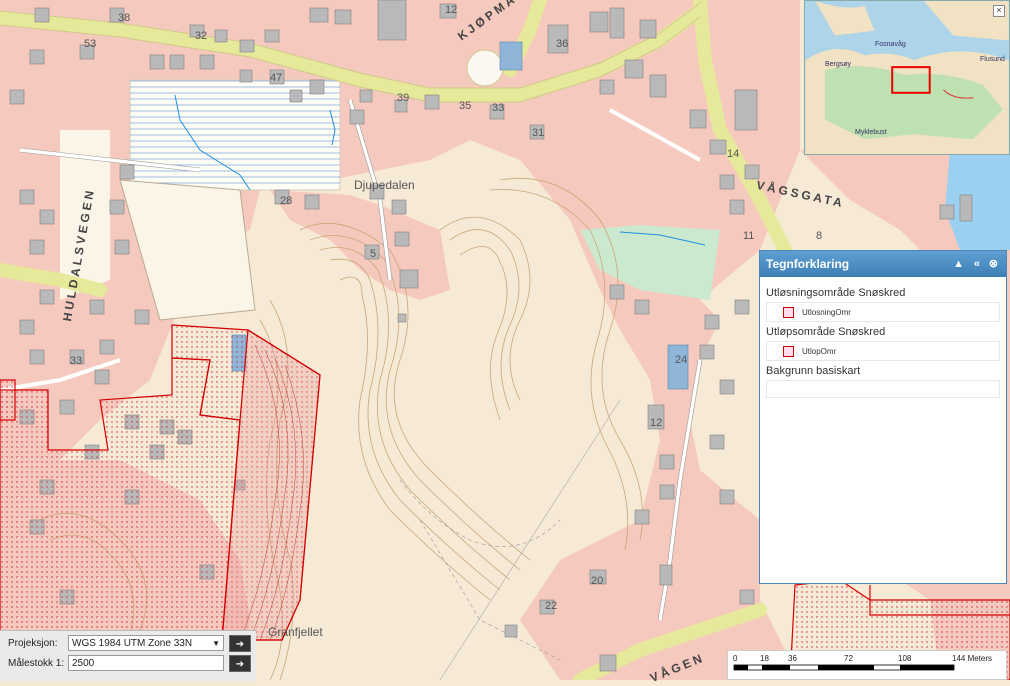  I want to click on scale-tick: 108, so click(905, 658).